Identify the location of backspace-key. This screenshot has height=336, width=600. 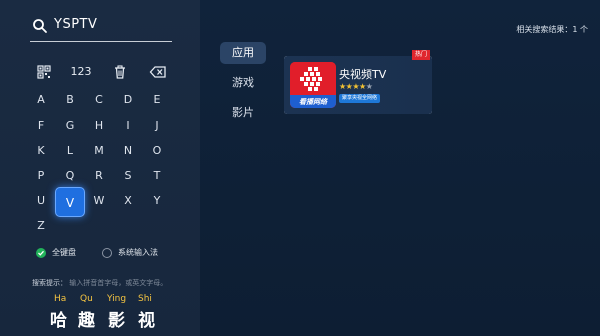
(158, 72).